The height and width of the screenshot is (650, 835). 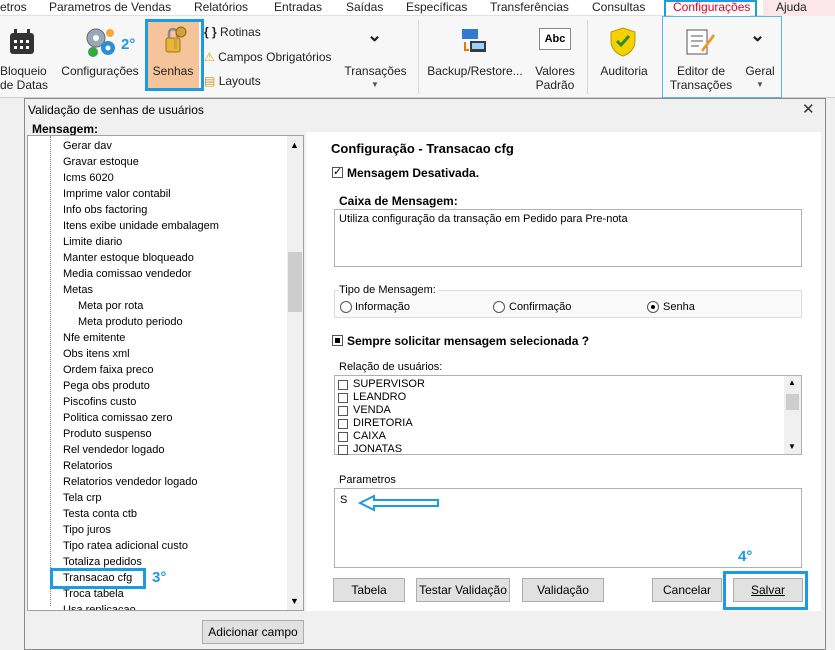 What do you see at coordinates (799, 8) in the screenshot?
I see `menu-item-ajuda: Ajuda` at bounding box center [799, 8].